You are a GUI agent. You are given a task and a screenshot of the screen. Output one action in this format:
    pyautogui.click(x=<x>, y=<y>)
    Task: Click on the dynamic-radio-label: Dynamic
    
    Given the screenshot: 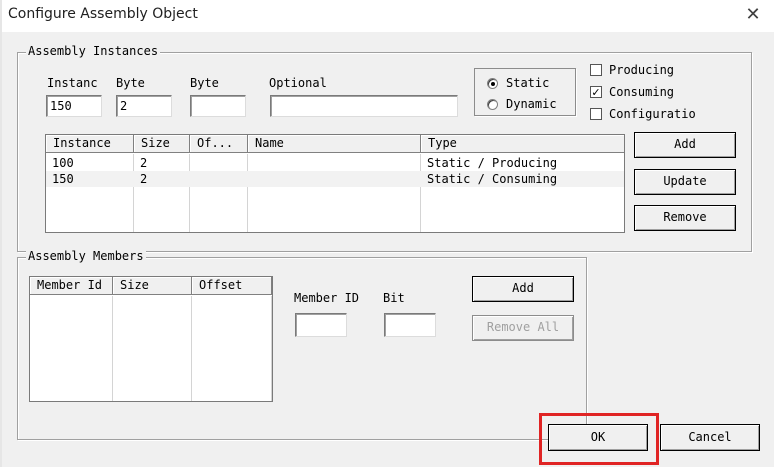 What is the action you would take?
    pyautogui.click(x=531, y=104)
    